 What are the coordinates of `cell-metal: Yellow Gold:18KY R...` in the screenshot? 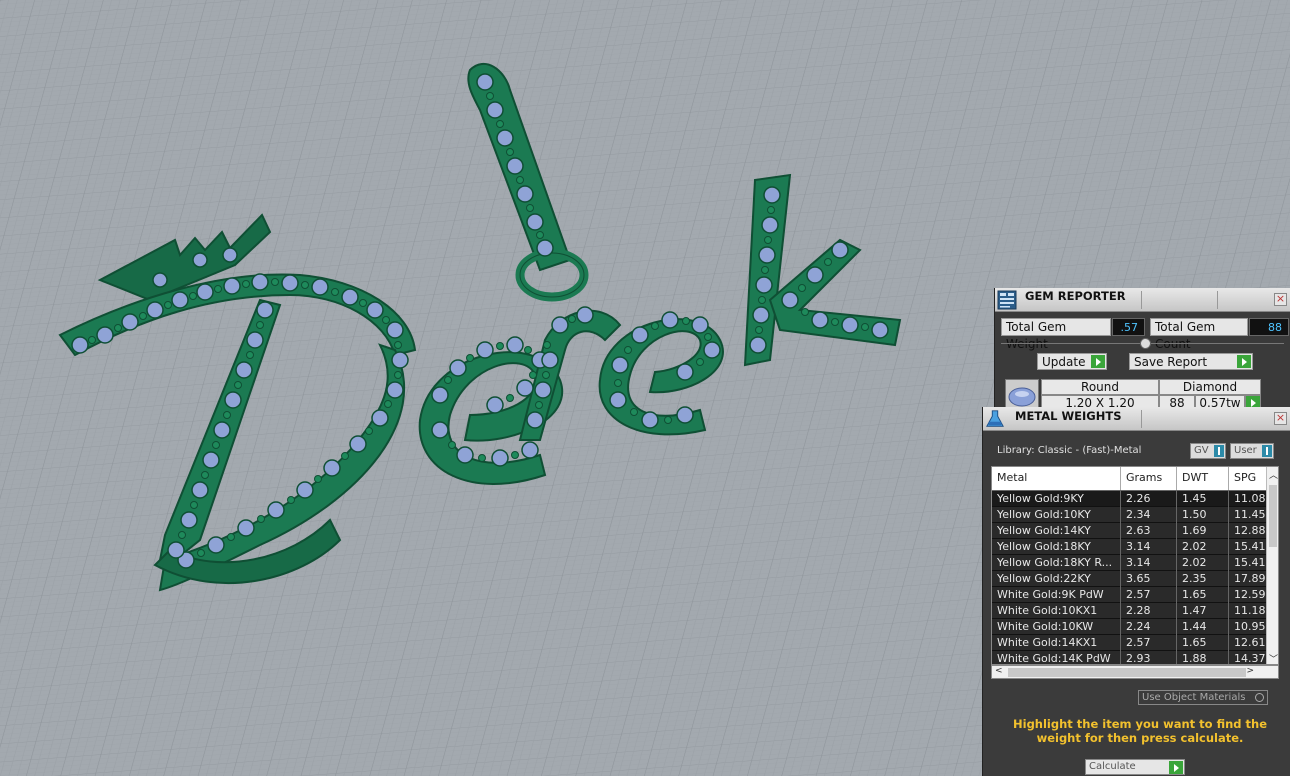 It's located at (1056, 563).